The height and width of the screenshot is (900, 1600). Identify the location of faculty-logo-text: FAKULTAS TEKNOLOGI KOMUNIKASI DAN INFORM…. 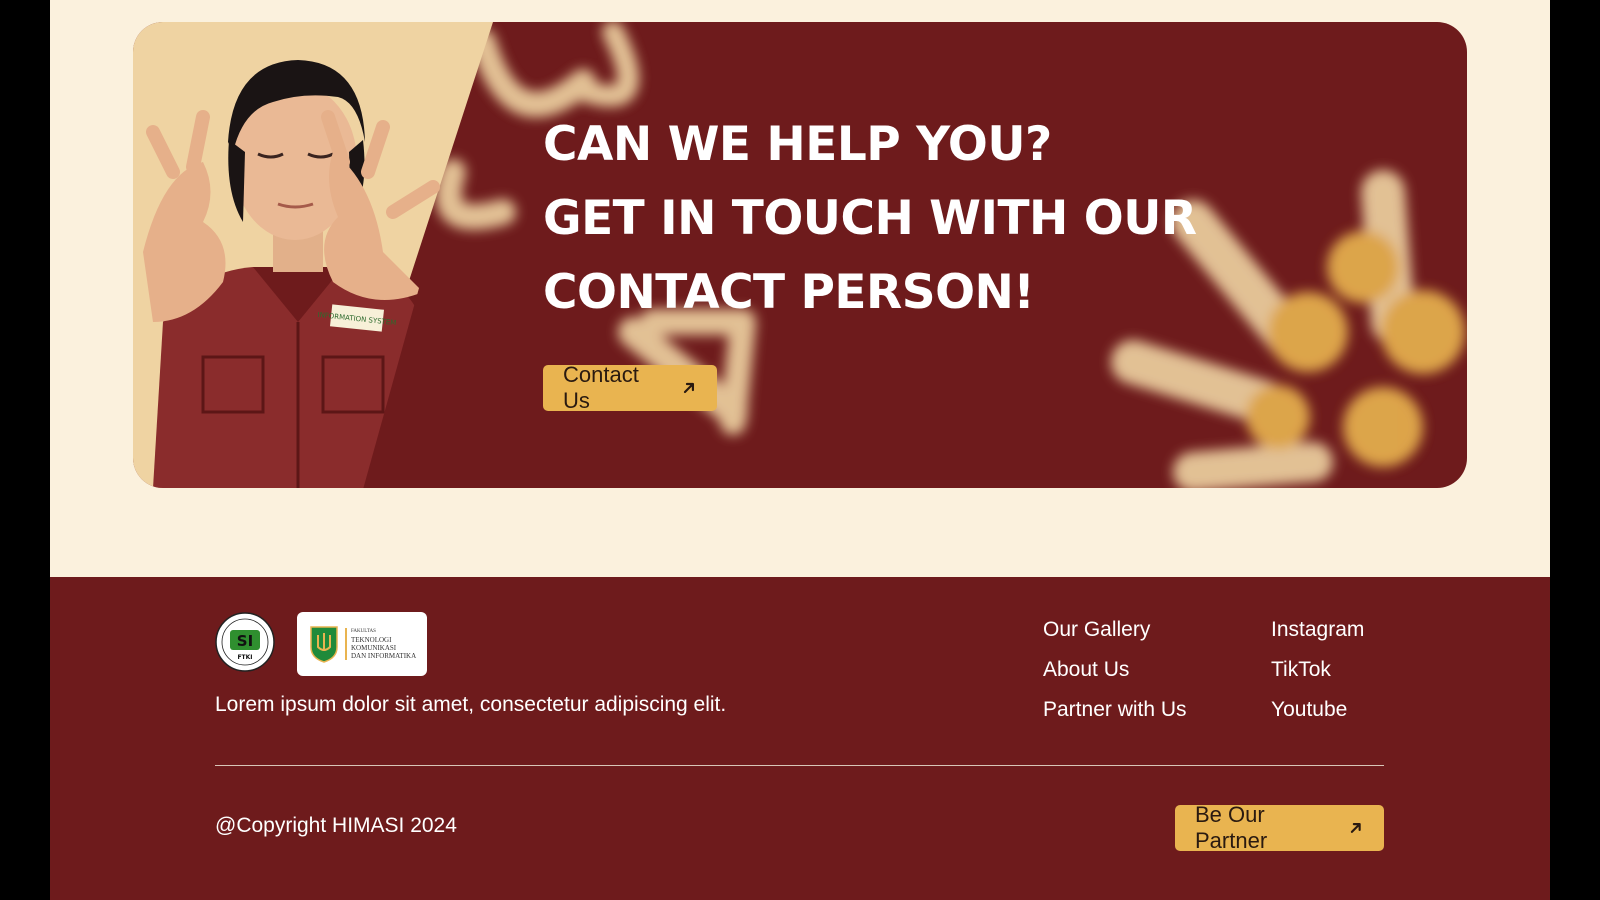
(380, 644).